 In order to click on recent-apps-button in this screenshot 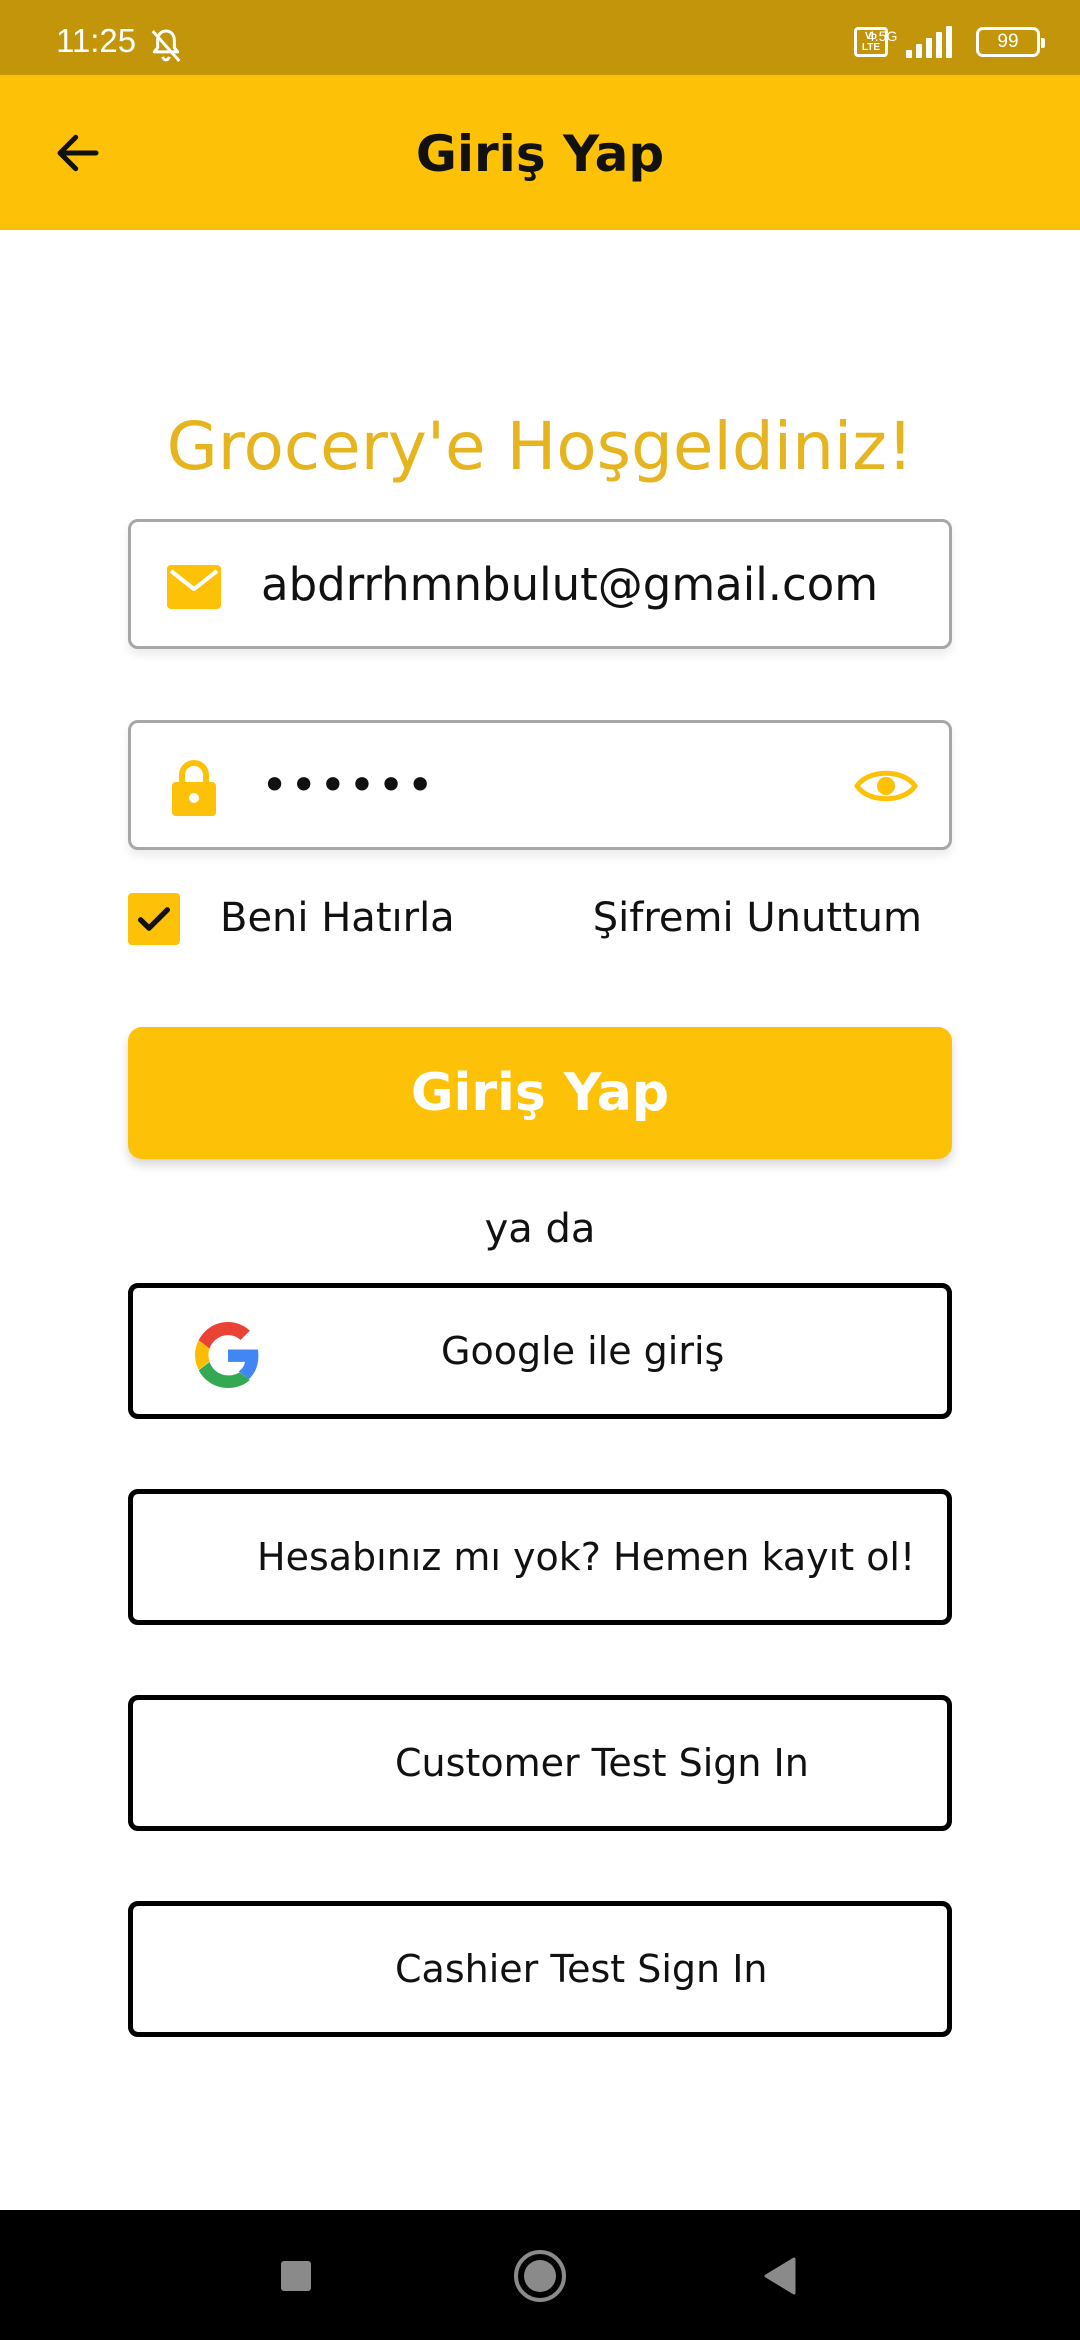, I will do `click(296, 2276)`.